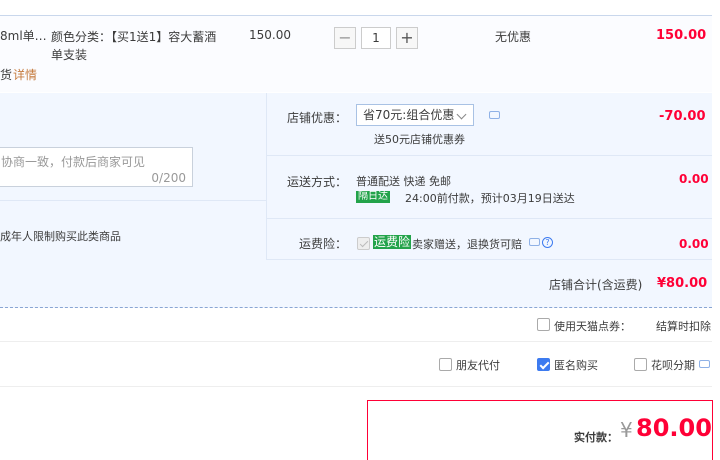 The height and width of the screenshot is (460, 720). Describe the element at coordinates (317, 118) in the screenshot. I see `discount-label: 店铺优惠：` at that location.